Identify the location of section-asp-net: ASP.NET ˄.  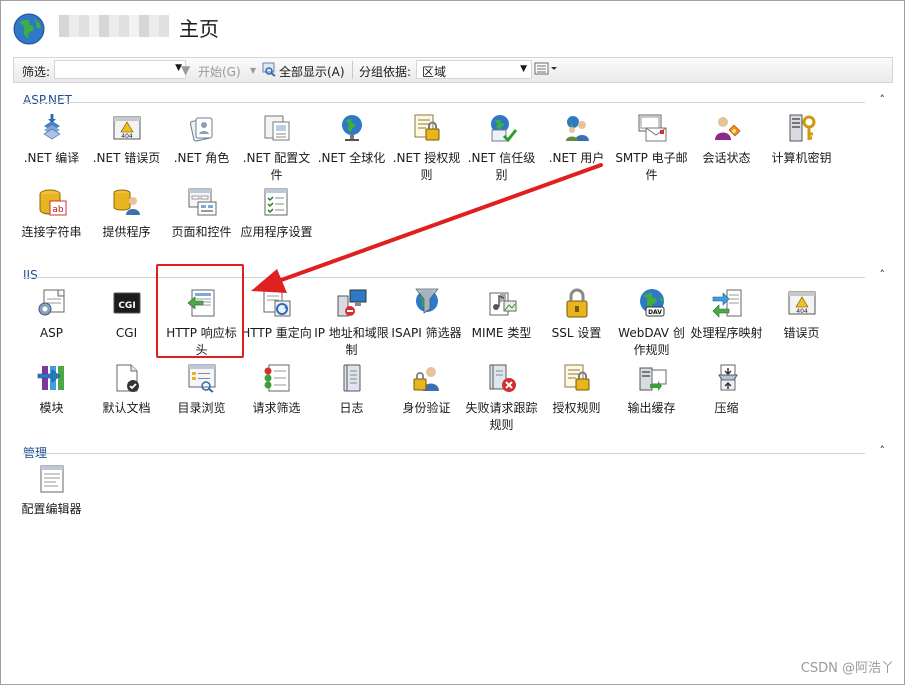
(456, 101).